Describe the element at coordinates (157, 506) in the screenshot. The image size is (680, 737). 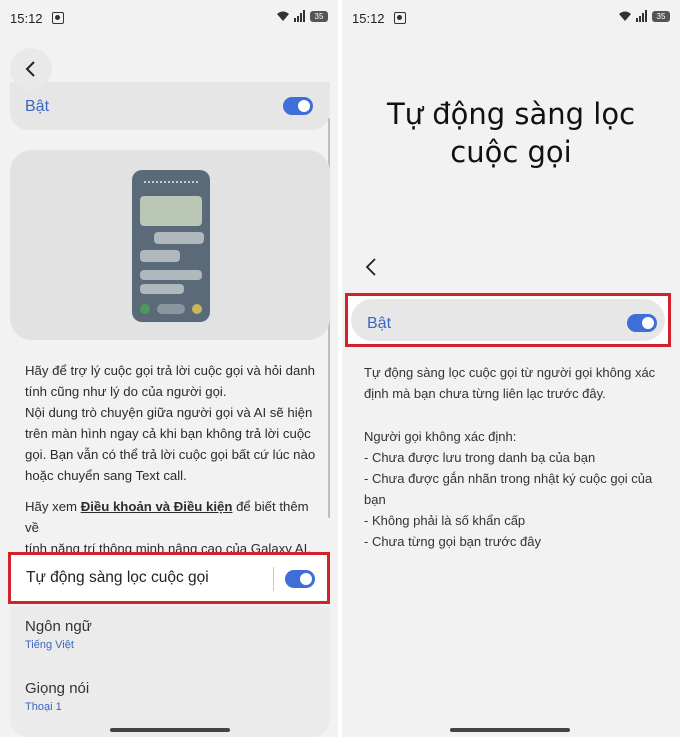
I see `terms-link: Điều khoản và Điều kiện` at that location.